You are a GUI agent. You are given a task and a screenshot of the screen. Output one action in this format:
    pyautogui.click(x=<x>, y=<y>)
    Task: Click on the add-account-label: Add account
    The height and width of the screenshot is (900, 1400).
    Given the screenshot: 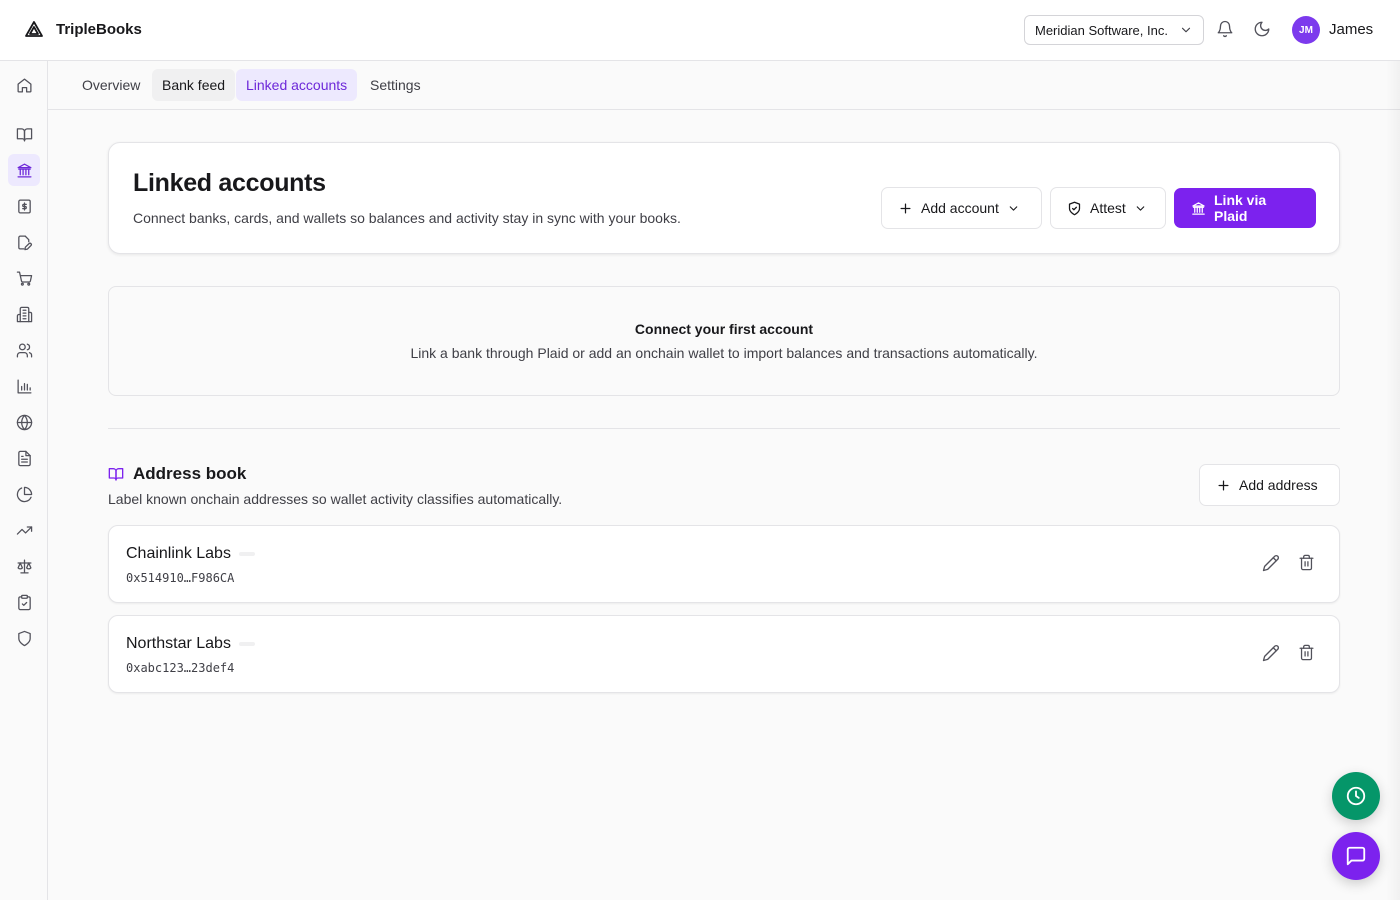 What is the action you would take?
    pyautogui.click(x=960, y=208)
    